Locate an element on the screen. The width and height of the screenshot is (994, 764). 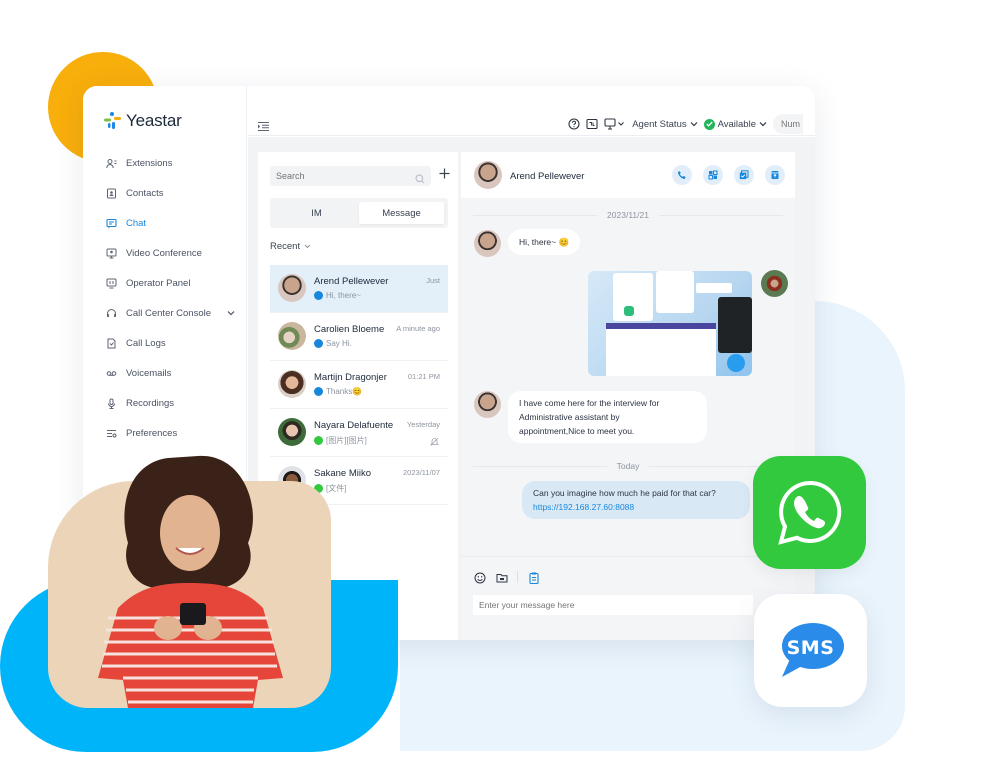
sms-badge: SMS is located at coordinates (810, 650).